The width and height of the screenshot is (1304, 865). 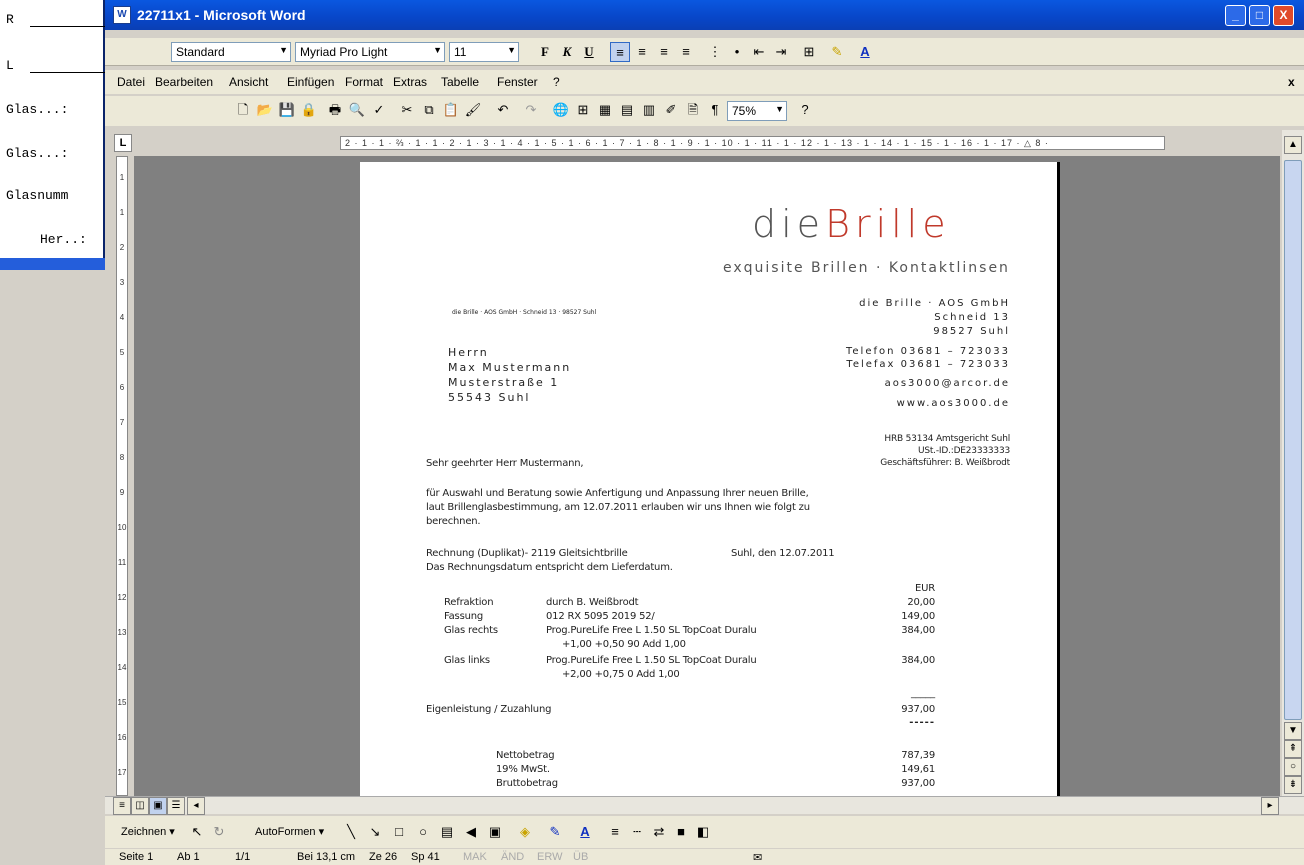 I want to click on textbox-icon: ▤, so click(x=447, y=832).